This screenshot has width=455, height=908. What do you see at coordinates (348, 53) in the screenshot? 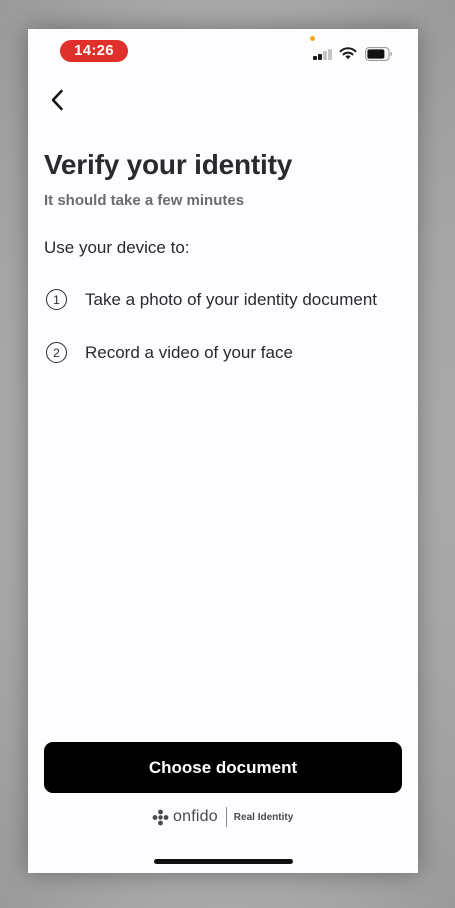
I see `wifi-icon` at bounding box center [348, 53].